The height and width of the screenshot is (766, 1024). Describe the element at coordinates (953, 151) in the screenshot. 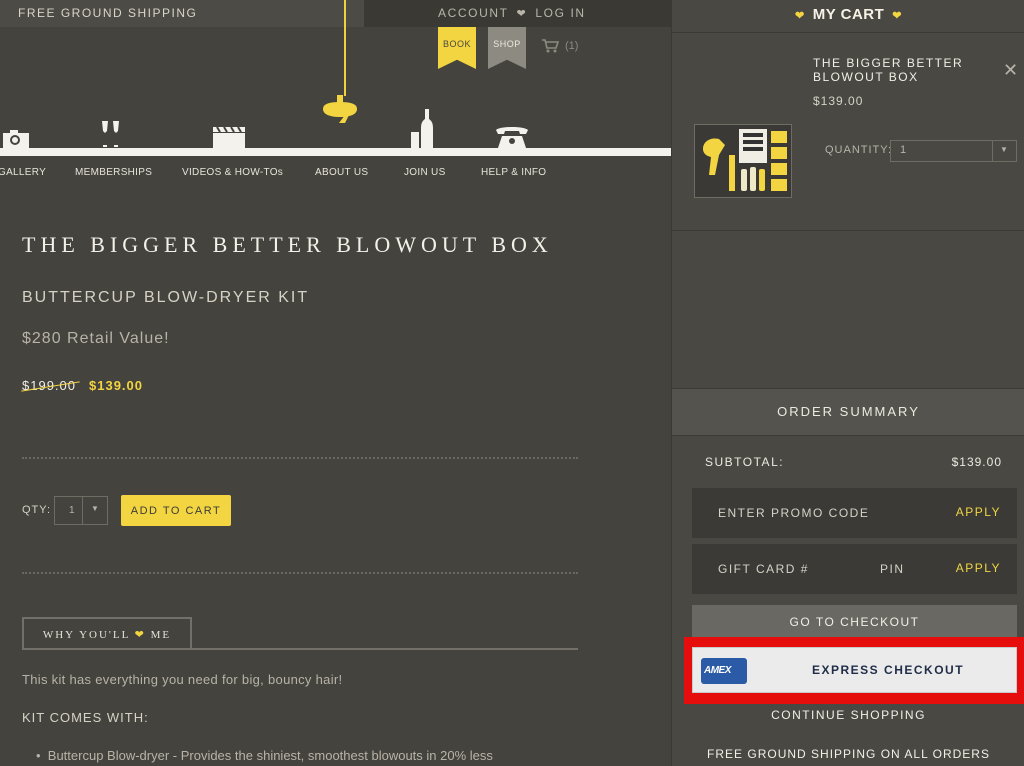

I see `quantity-select: 1 ▼` at that location.